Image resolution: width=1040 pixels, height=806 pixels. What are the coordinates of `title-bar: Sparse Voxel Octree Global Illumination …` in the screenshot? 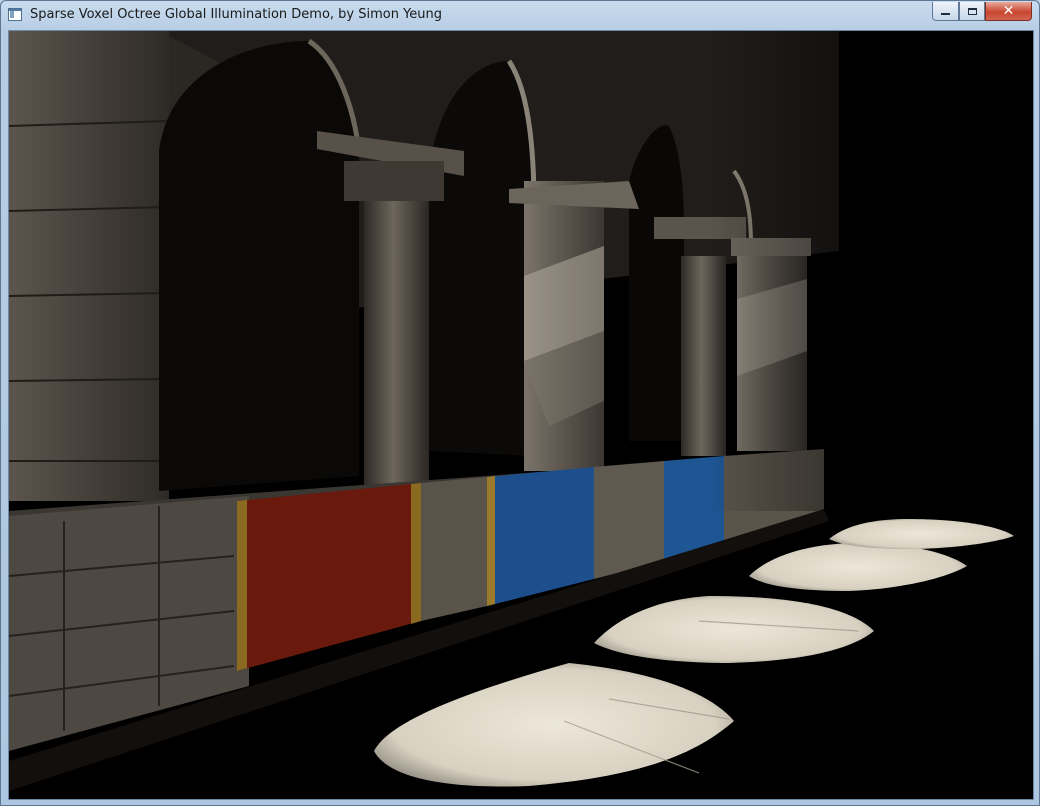 It's located at (520, 15).